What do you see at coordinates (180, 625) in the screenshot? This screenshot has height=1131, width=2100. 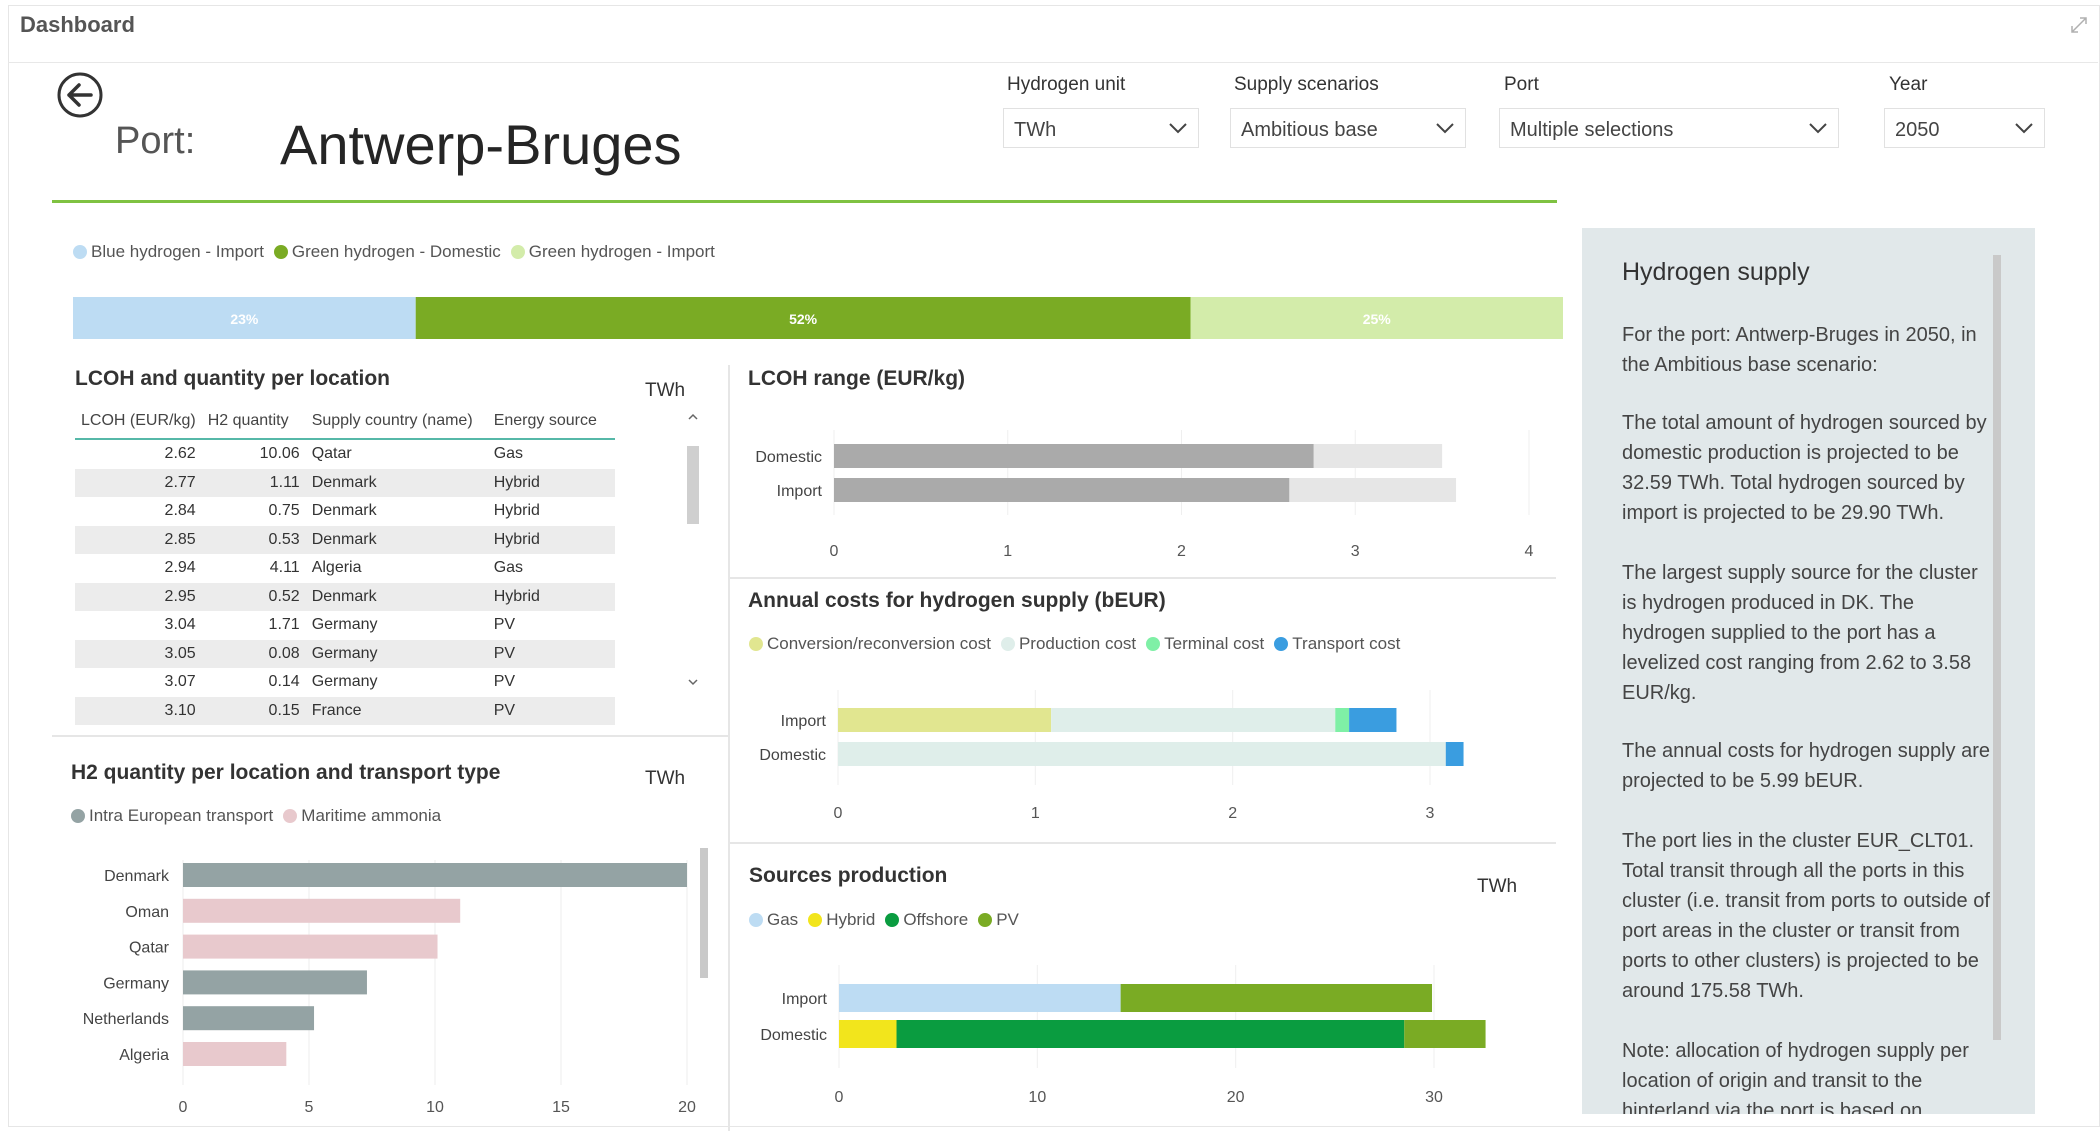 I see `table-cell: 3.04` at bounding box center [180, 625].